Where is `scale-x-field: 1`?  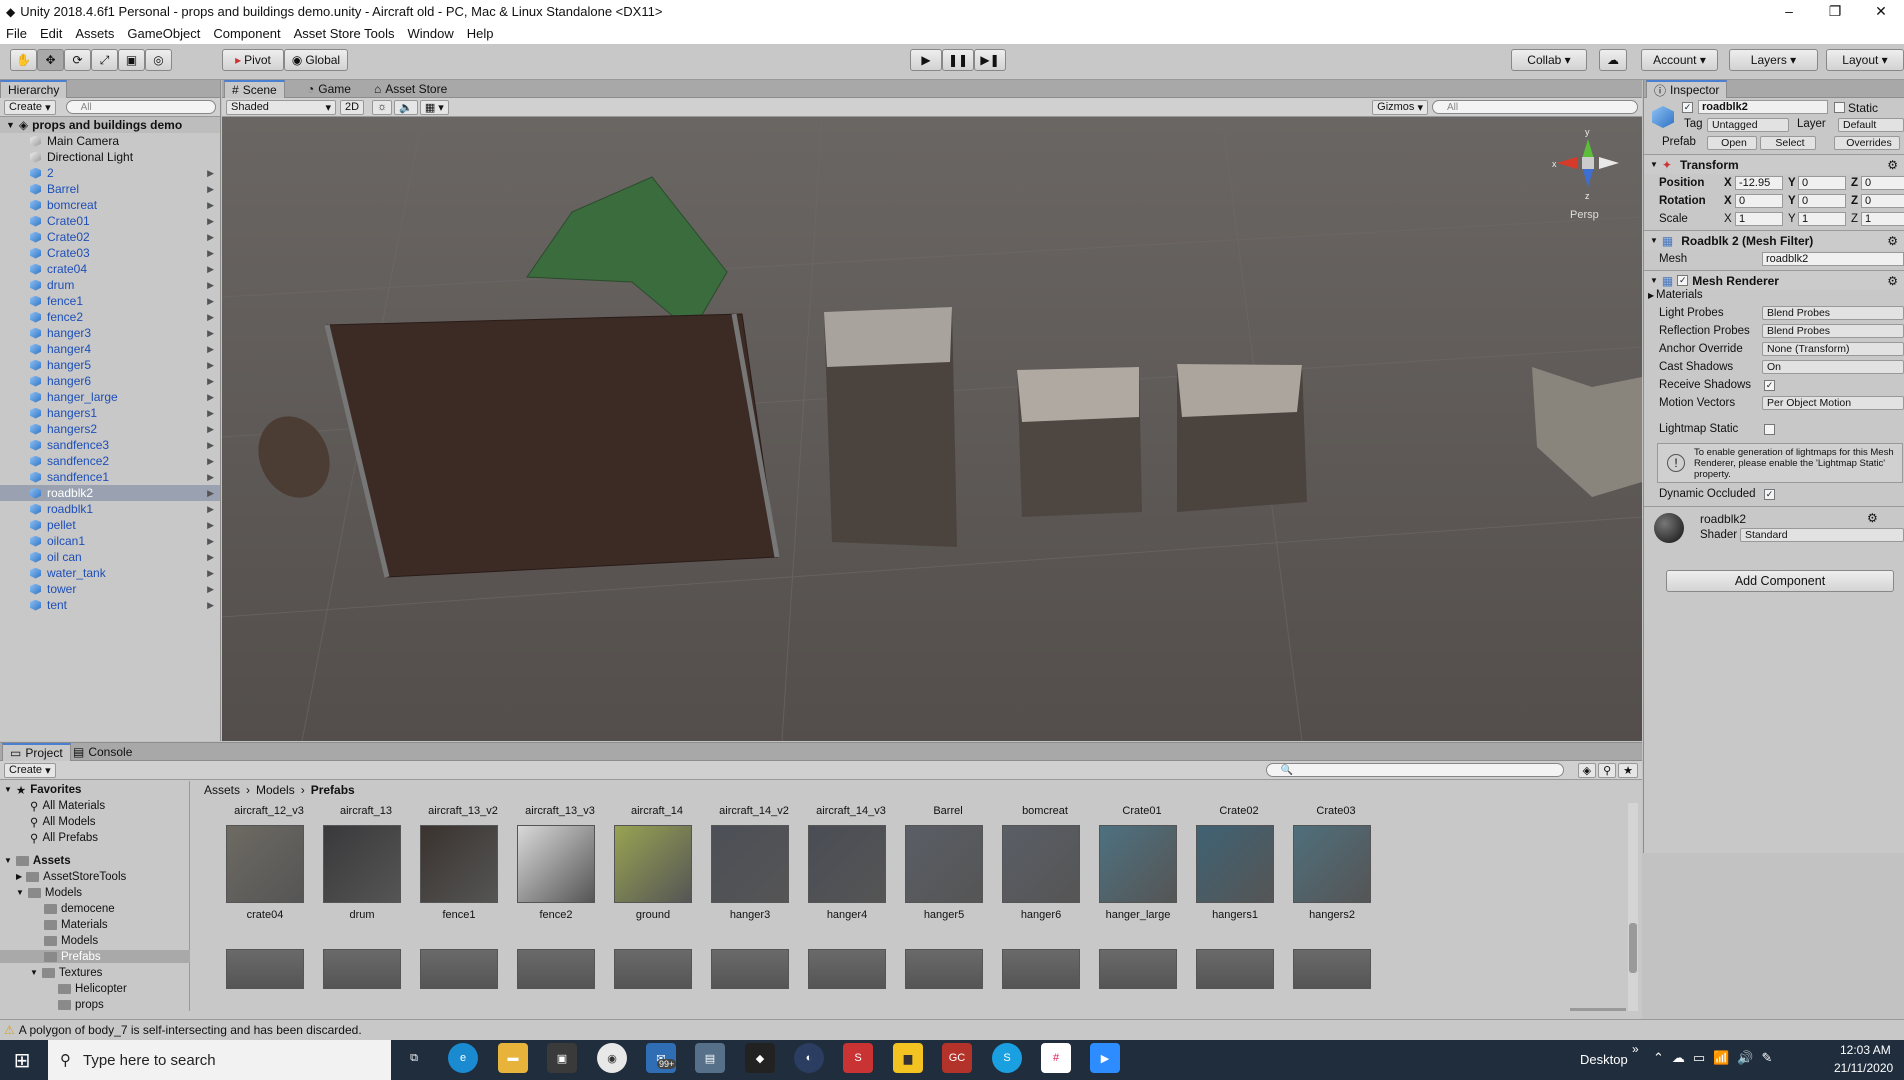
scale-x-field: 1 is located at coordinates (1759, 219).